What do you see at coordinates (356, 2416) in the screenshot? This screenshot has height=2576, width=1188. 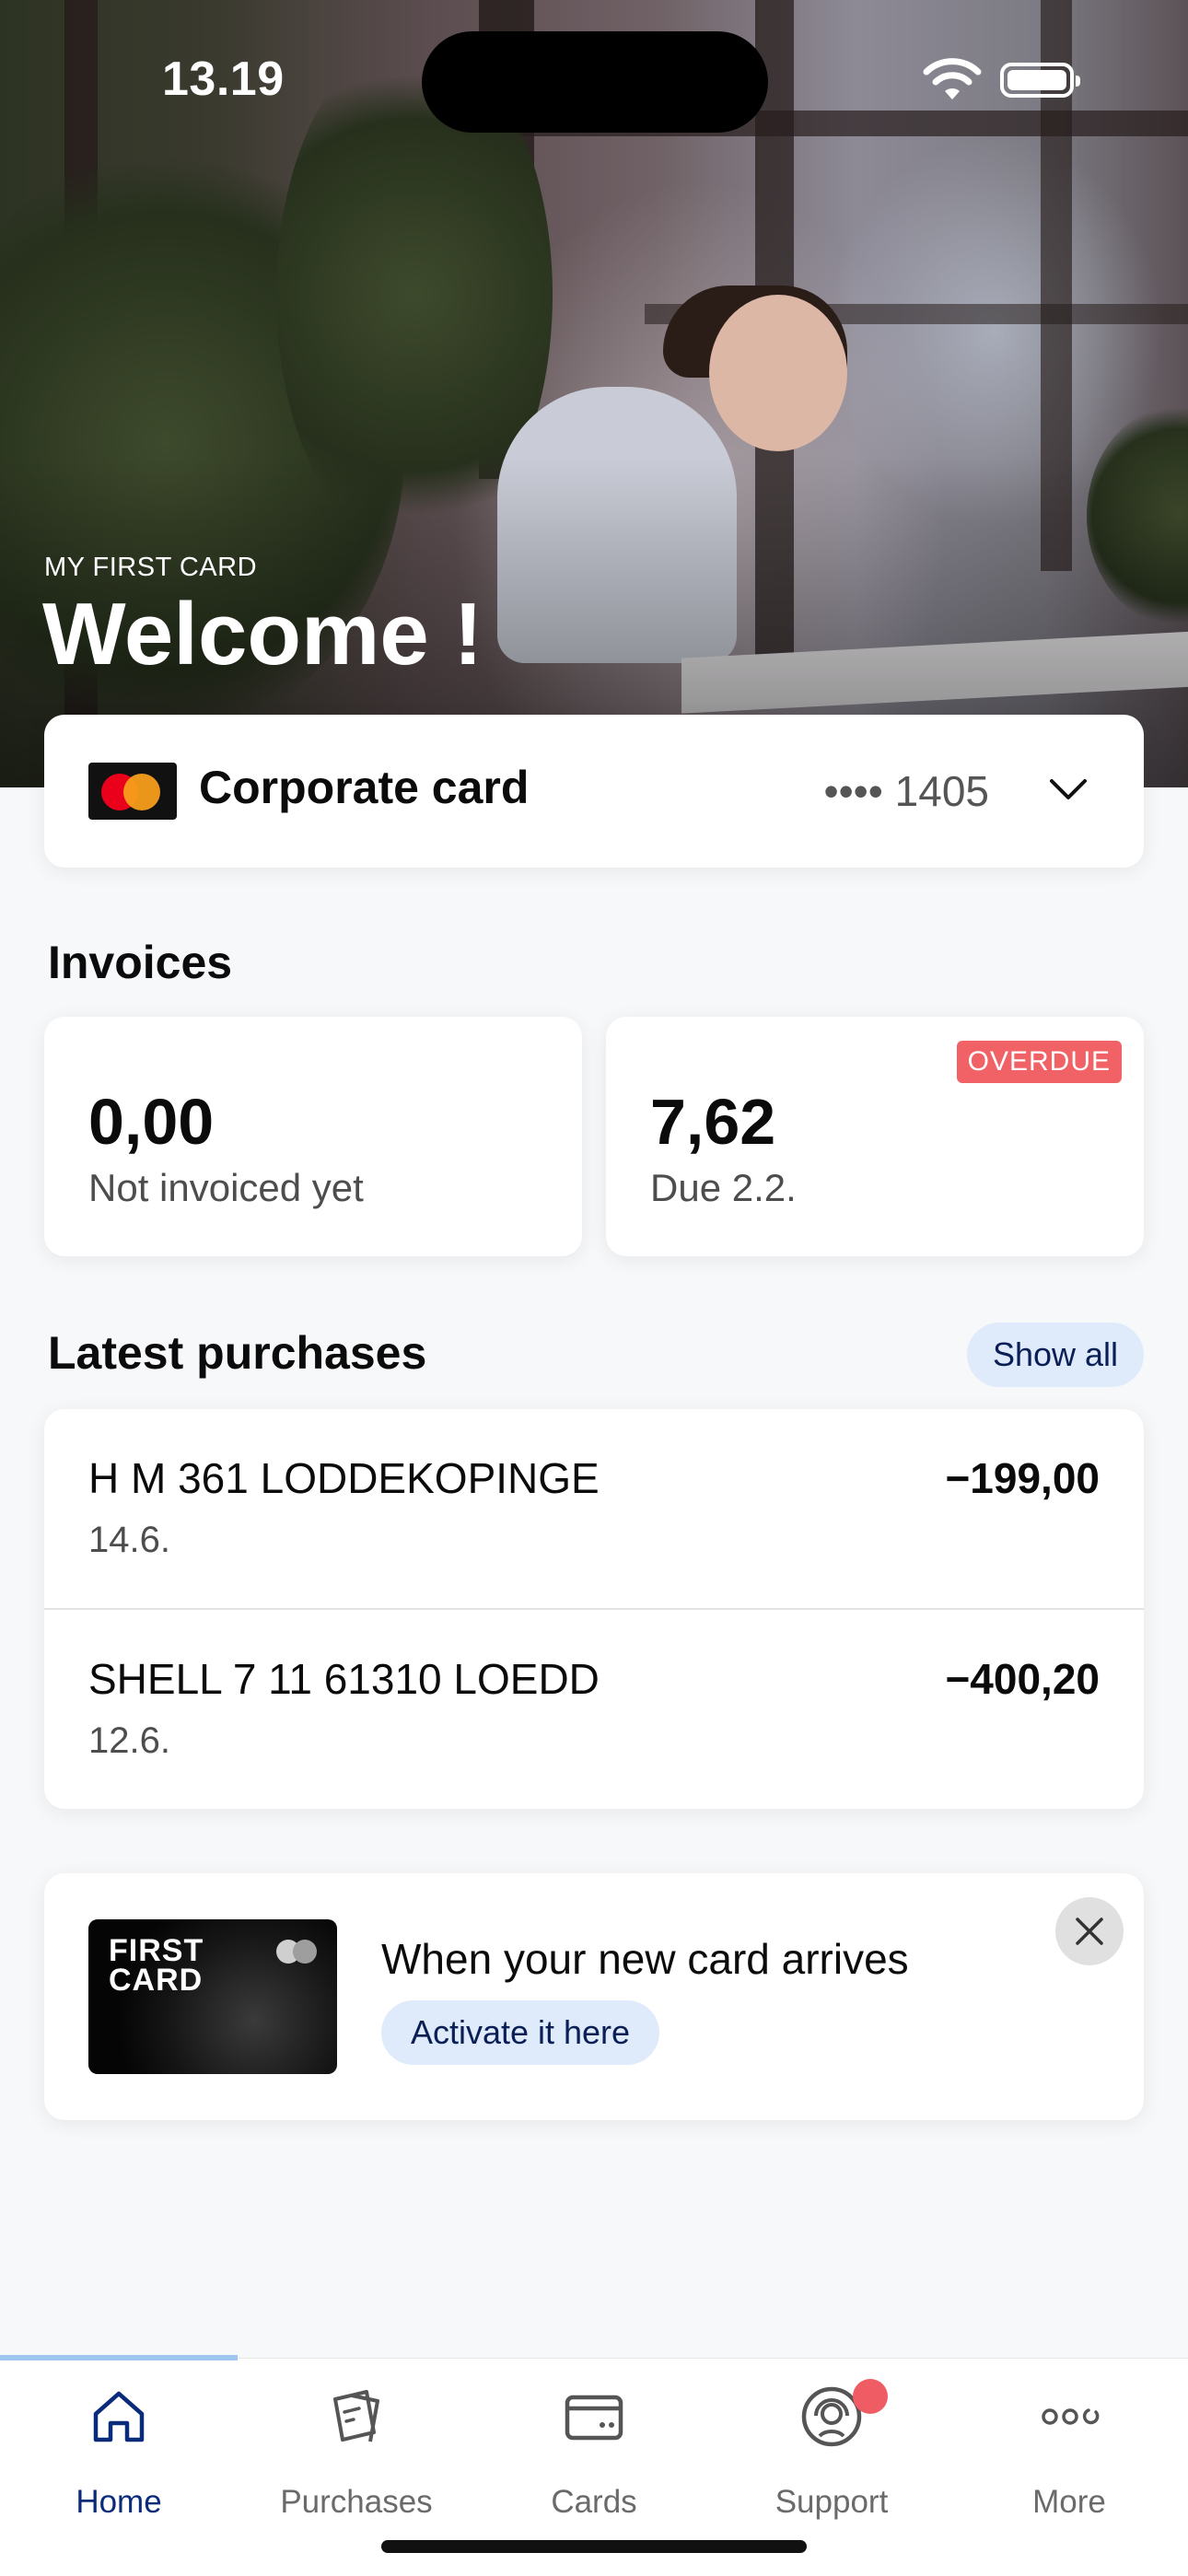 I see `receipt-icon` at bounding box center [356, 2416].